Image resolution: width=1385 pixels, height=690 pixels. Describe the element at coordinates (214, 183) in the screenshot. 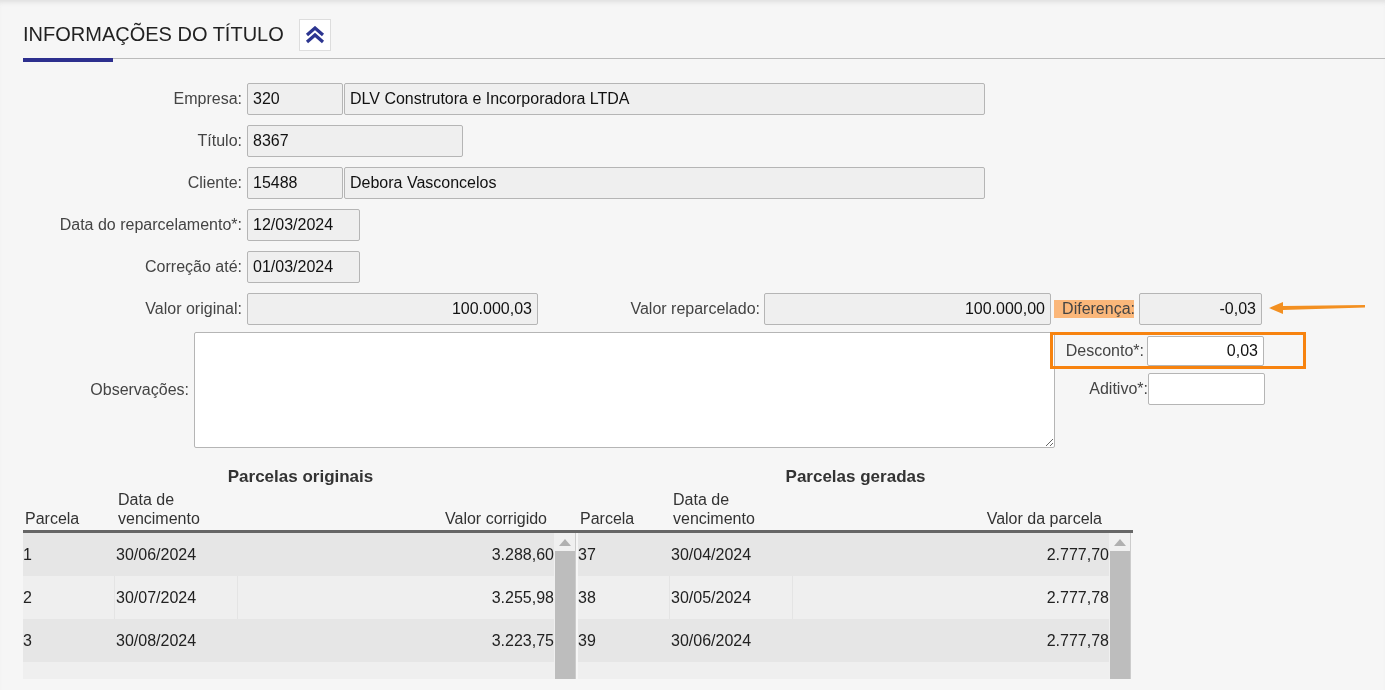

I see `field-label: Cliente:` at that location.